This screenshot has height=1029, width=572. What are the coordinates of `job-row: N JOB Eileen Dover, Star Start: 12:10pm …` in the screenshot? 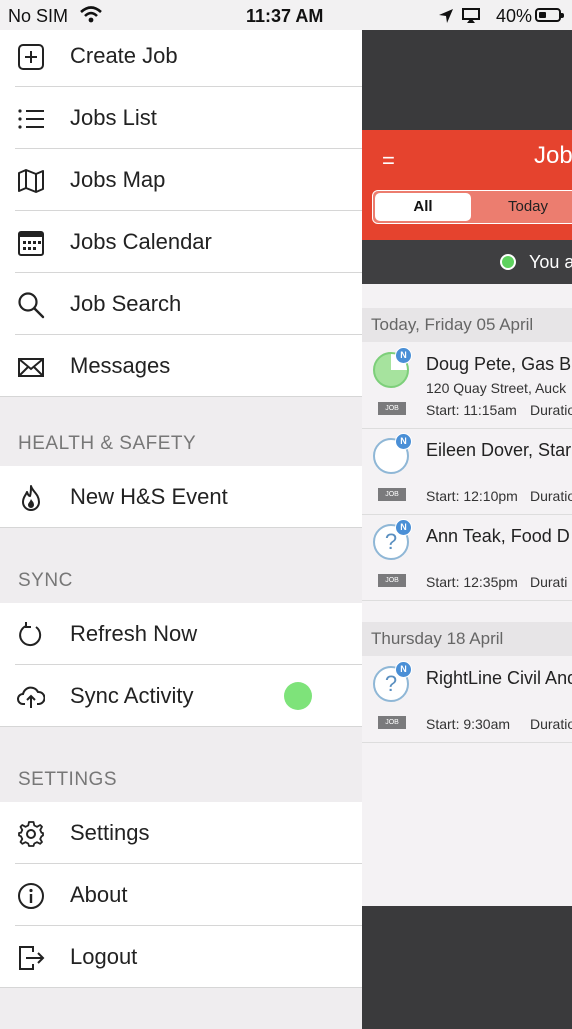 It's located at (467, 471).